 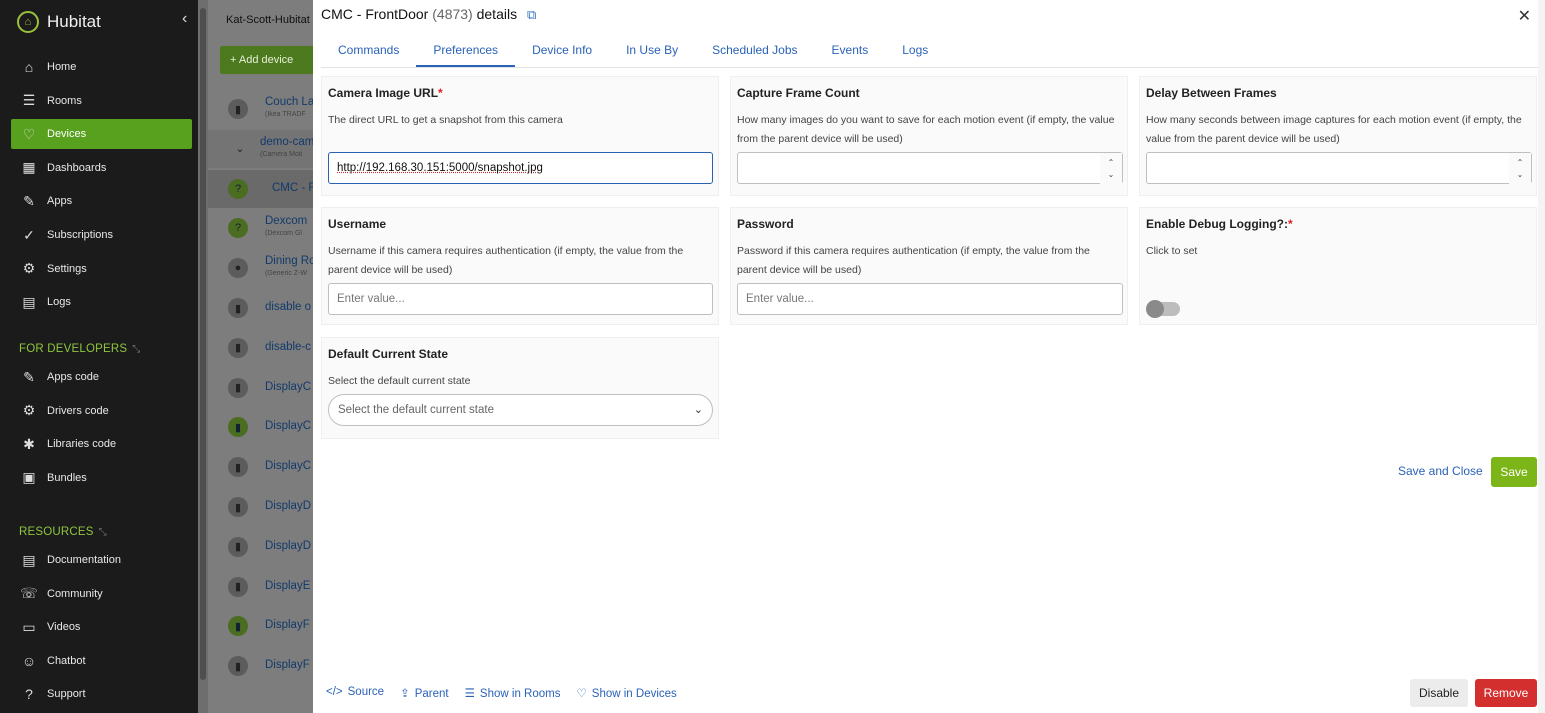 I want to click on close-icon: ✕, so click(x=1524, y=16).